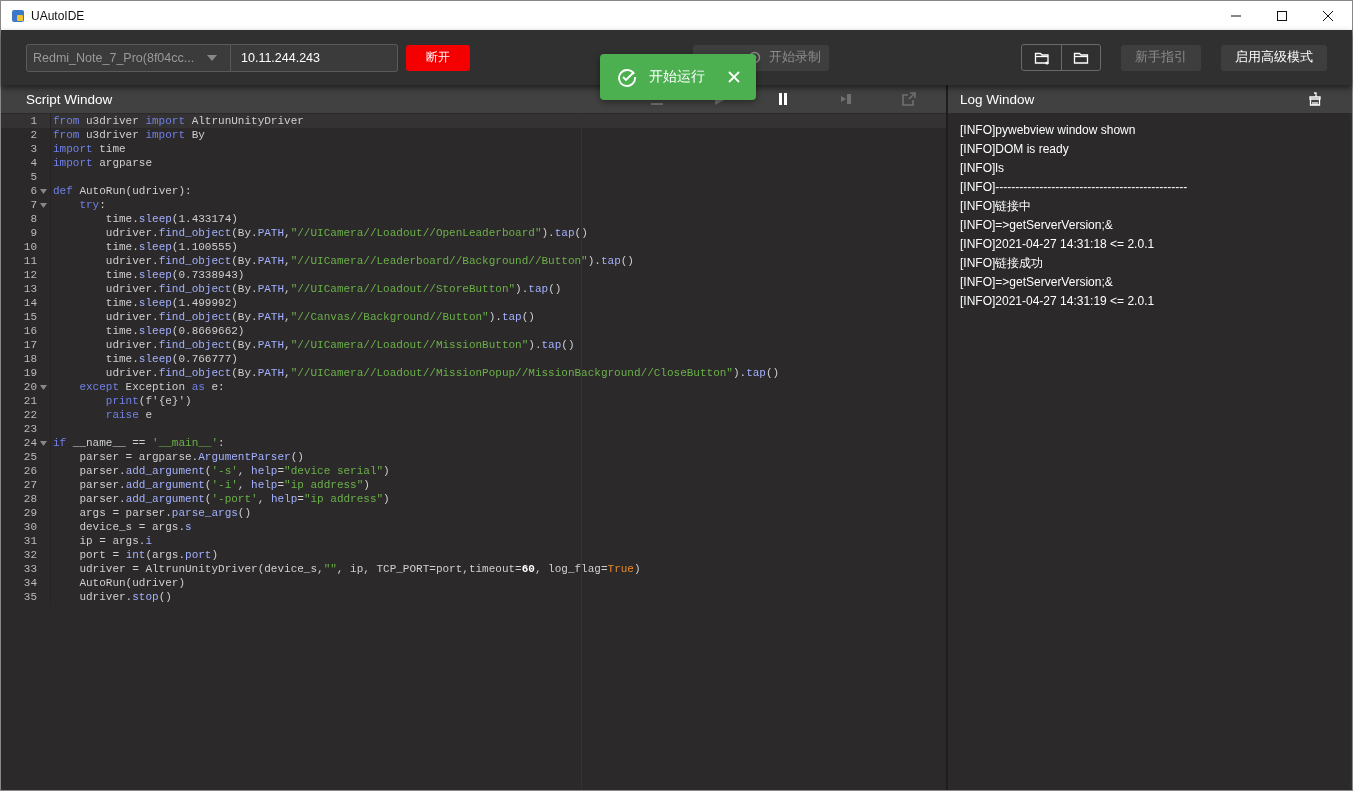  What do you see at coordinates (339, 345) in the screenshot?
I see `code-line: udriver.find_object(By.PATH,"//UICamera//Loadout//MissionButton").tap()` at bounding box center [339, 345].